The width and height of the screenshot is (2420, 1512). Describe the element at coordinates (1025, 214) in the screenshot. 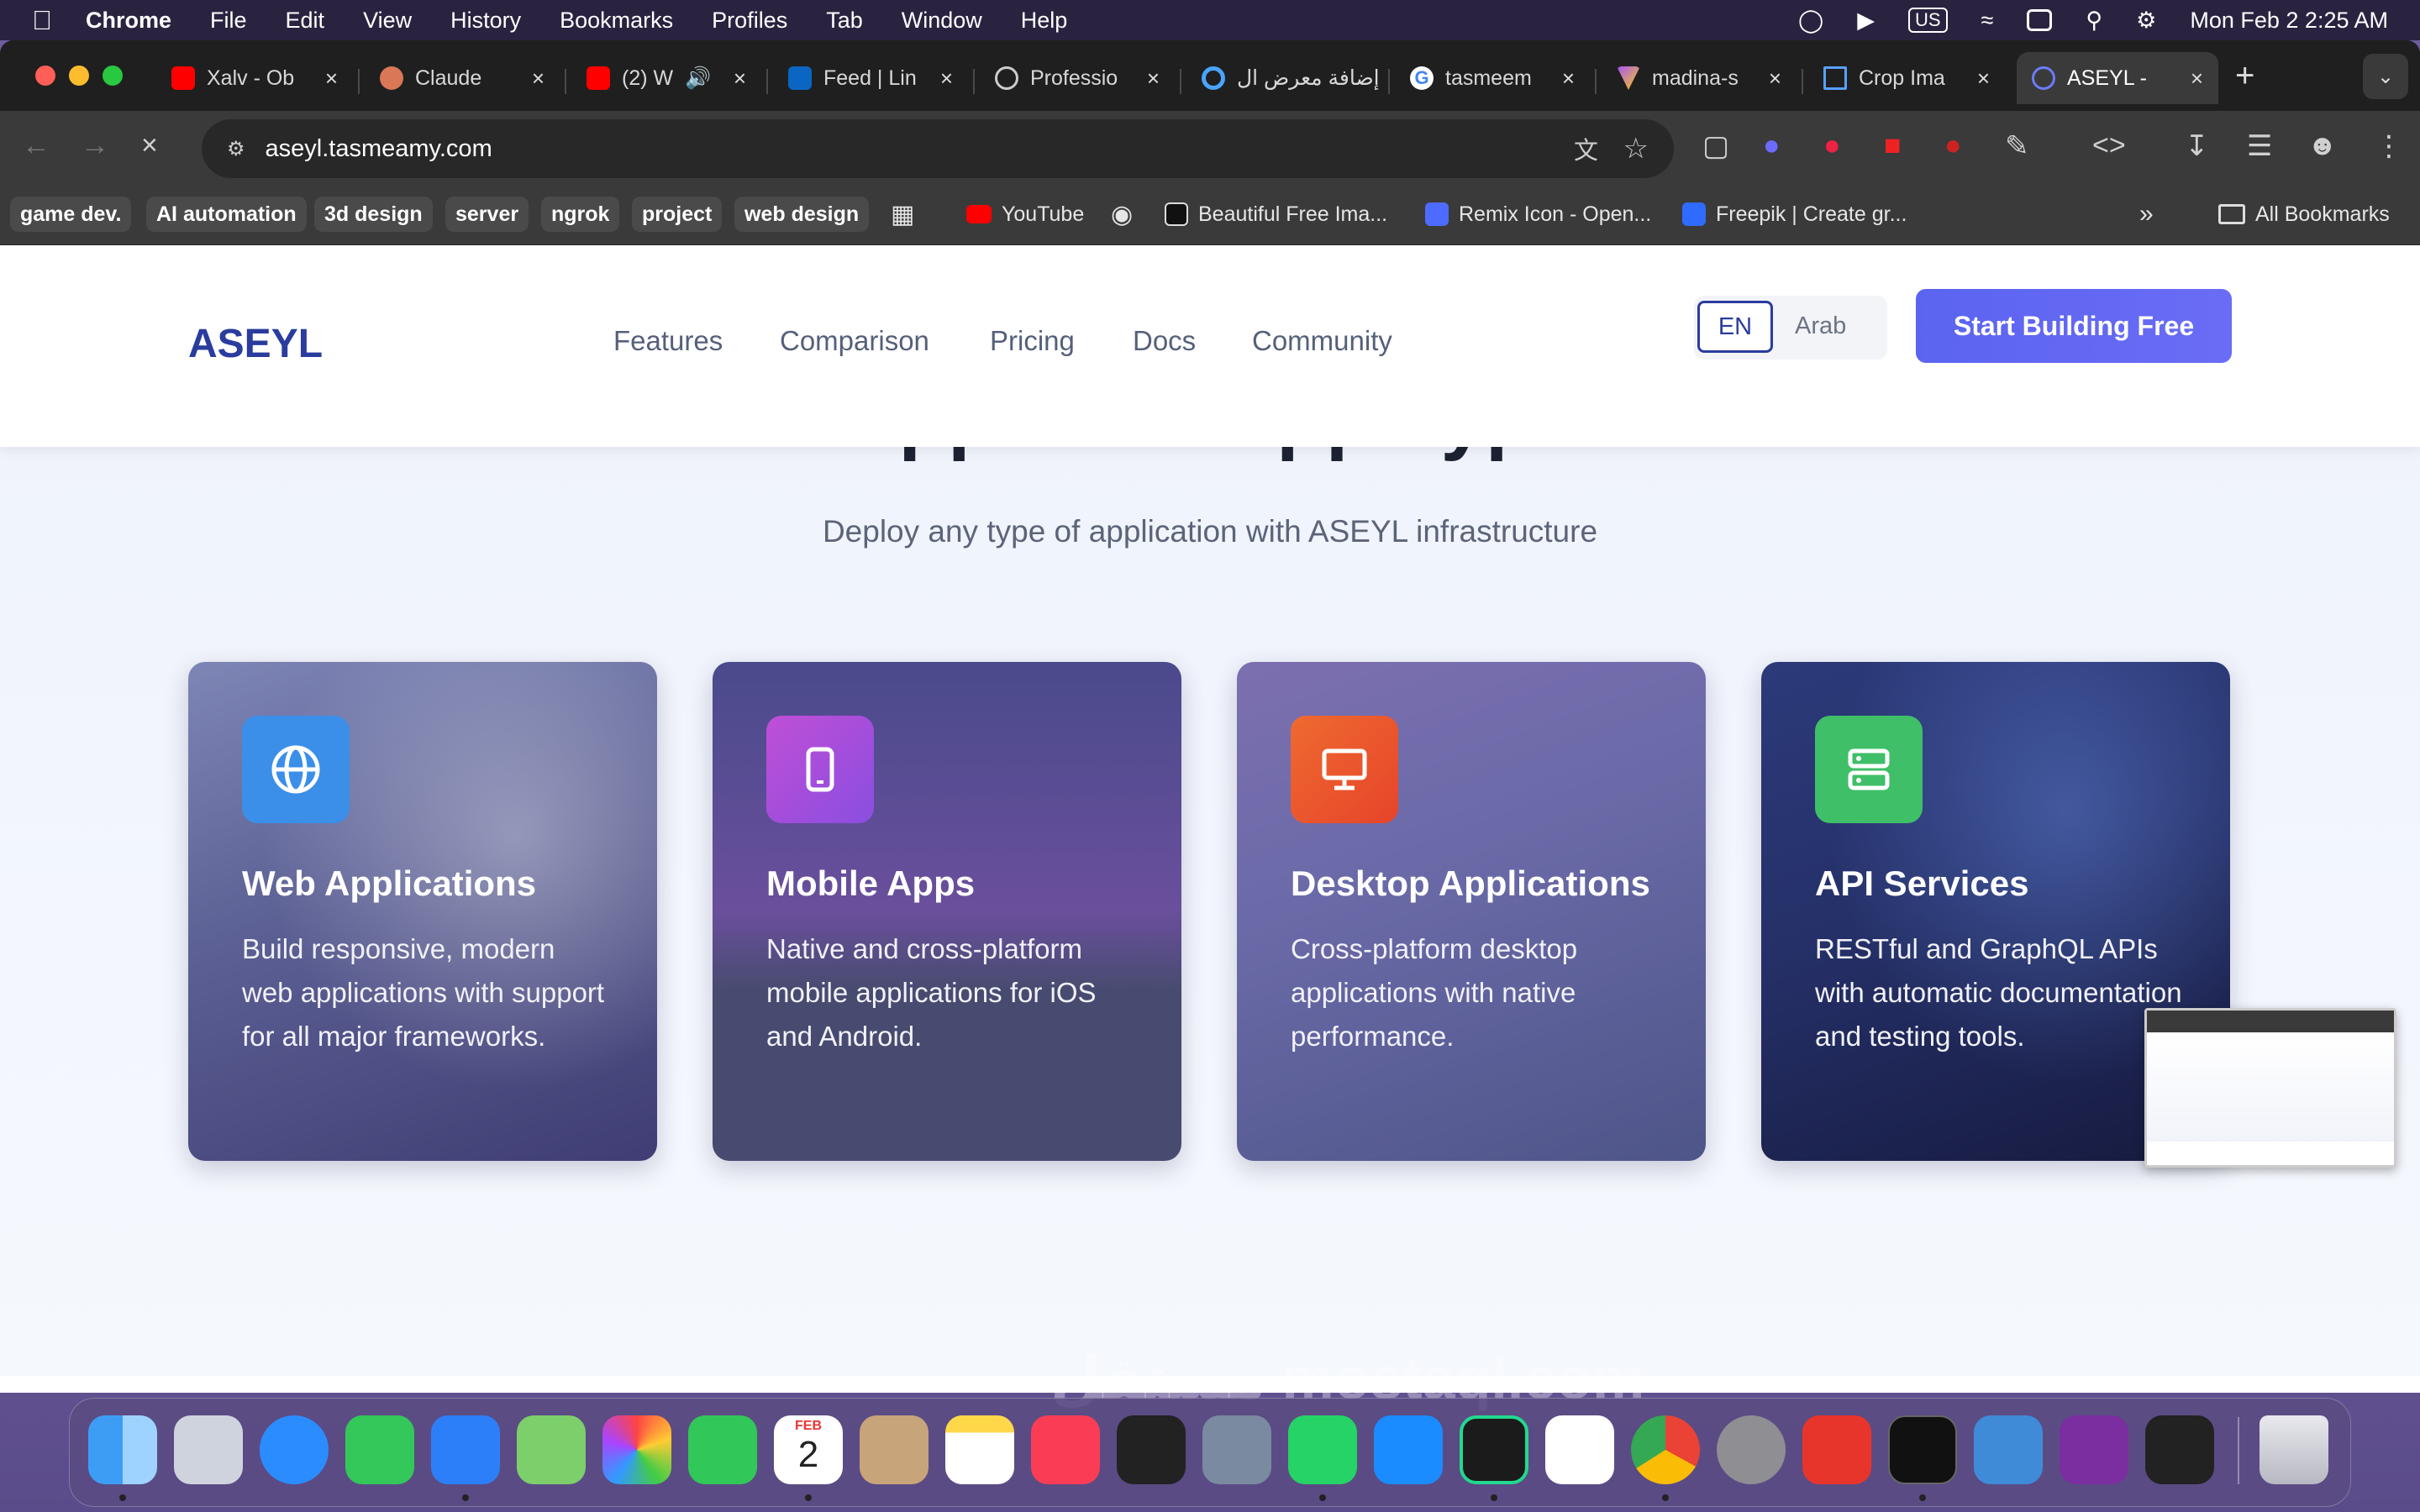

I see `bookmark-youtube: YouTube` at that location.